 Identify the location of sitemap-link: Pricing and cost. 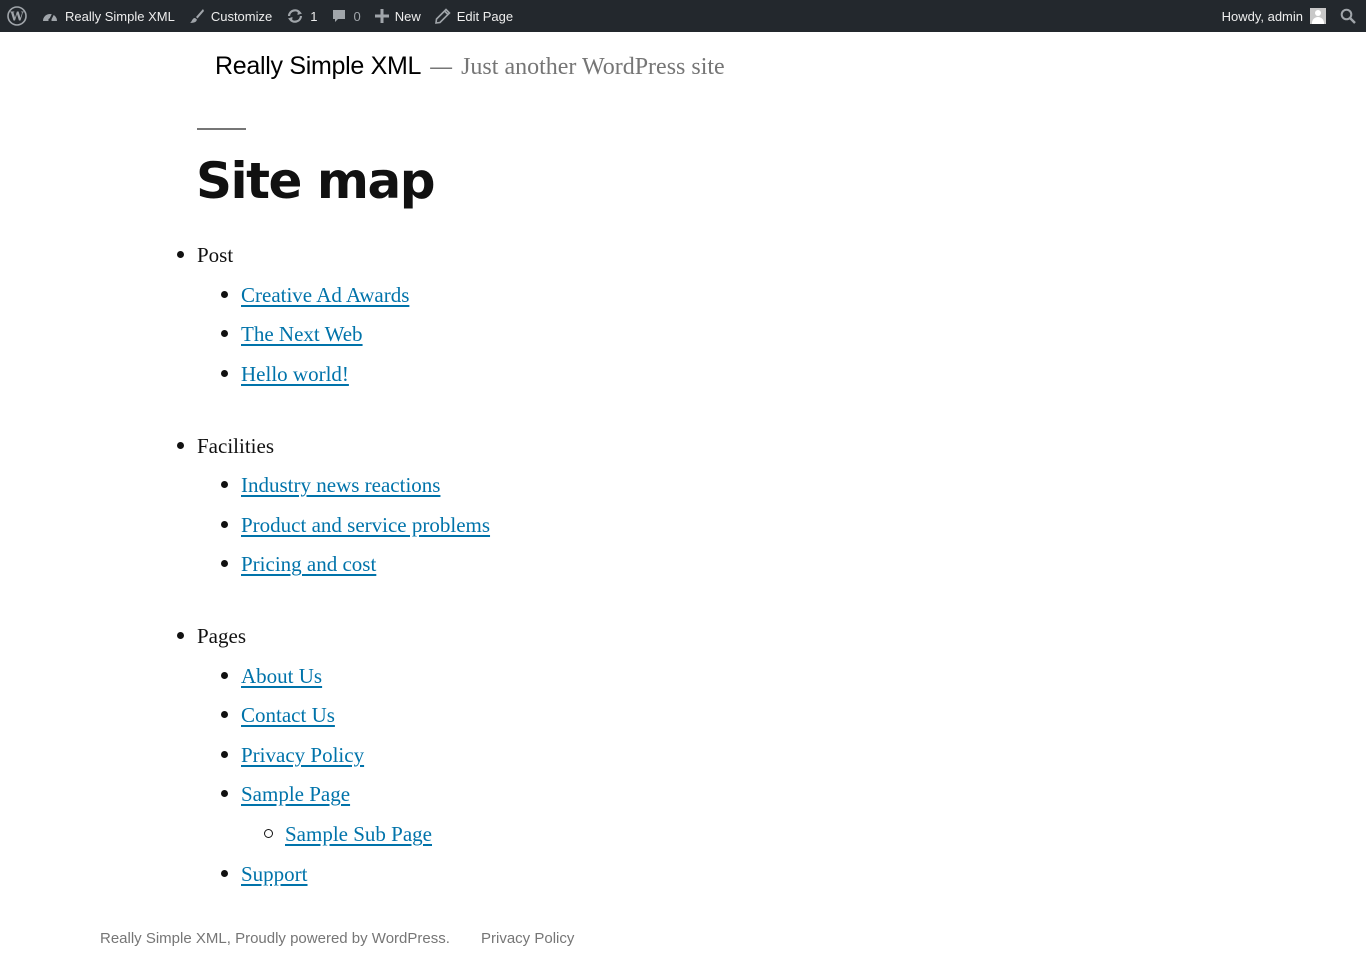
(308, 564).